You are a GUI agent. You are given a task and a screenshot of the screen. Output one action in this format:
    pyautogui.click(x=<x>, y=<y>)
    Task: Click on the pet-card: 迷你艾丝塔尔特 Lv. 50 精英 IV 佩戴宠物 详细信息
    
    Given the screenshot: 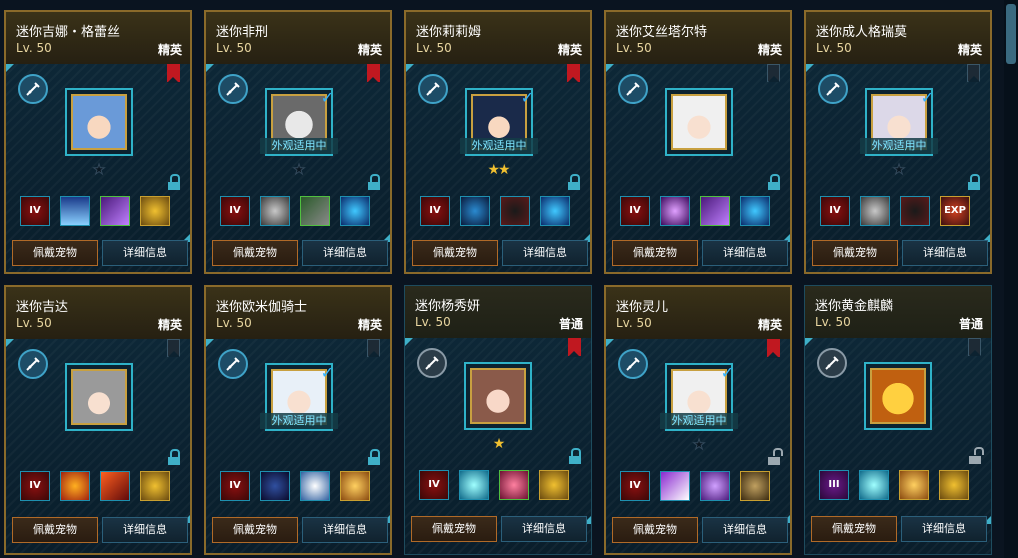 What is the action you would take?
    pyautogui.click(x=698, y=142)
    